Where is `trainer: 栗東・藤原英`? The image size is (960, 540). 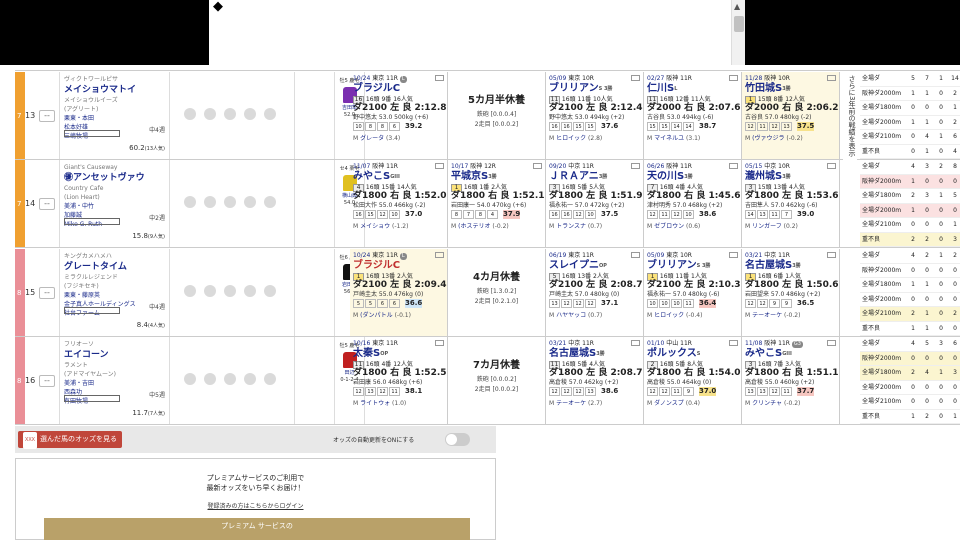 trainer: 栗東・藤原英 is located at coordinates (114, 295).